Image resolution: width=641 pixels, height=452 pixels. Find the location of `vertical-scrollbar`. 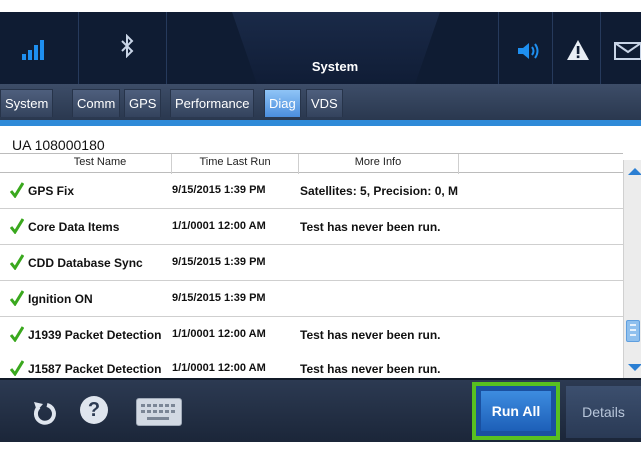

vertical-scrollbar is located at coordinates (632, 269).